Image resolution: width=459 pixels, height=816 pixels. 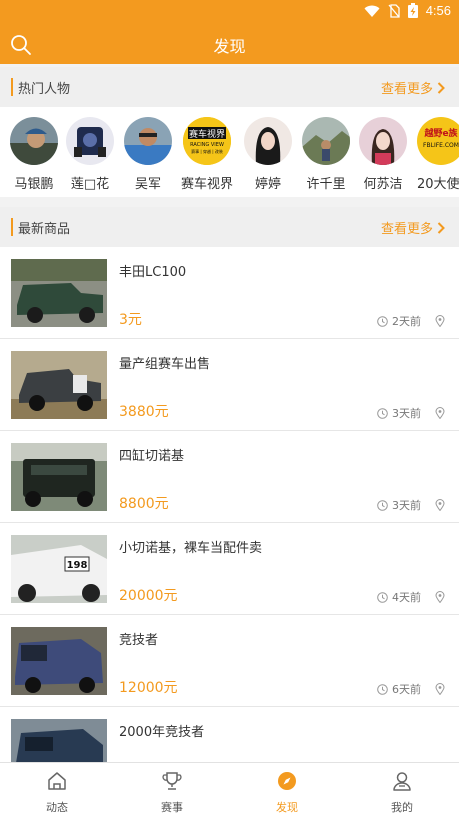 What do you see at coordinates (172, 807) in the screenshot?
I see `tab-label: 赛事` at bounding box center [172, 807].